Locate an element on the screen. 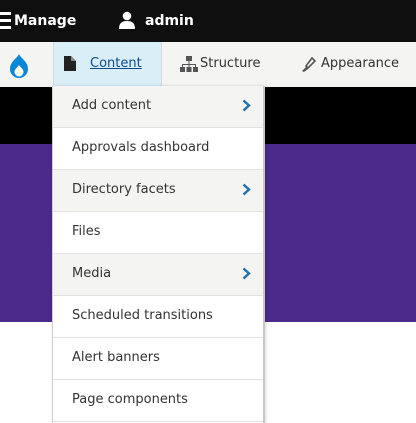 This screenshot has width=416, height=423. tab-appearance-label: Appearance is located at coordinates (360, 63).